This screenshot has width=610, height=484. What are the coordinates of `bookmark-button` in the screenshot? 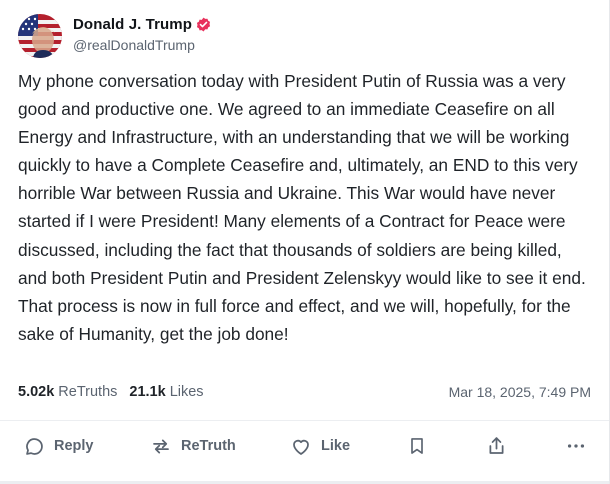 It's located at (417, 446).